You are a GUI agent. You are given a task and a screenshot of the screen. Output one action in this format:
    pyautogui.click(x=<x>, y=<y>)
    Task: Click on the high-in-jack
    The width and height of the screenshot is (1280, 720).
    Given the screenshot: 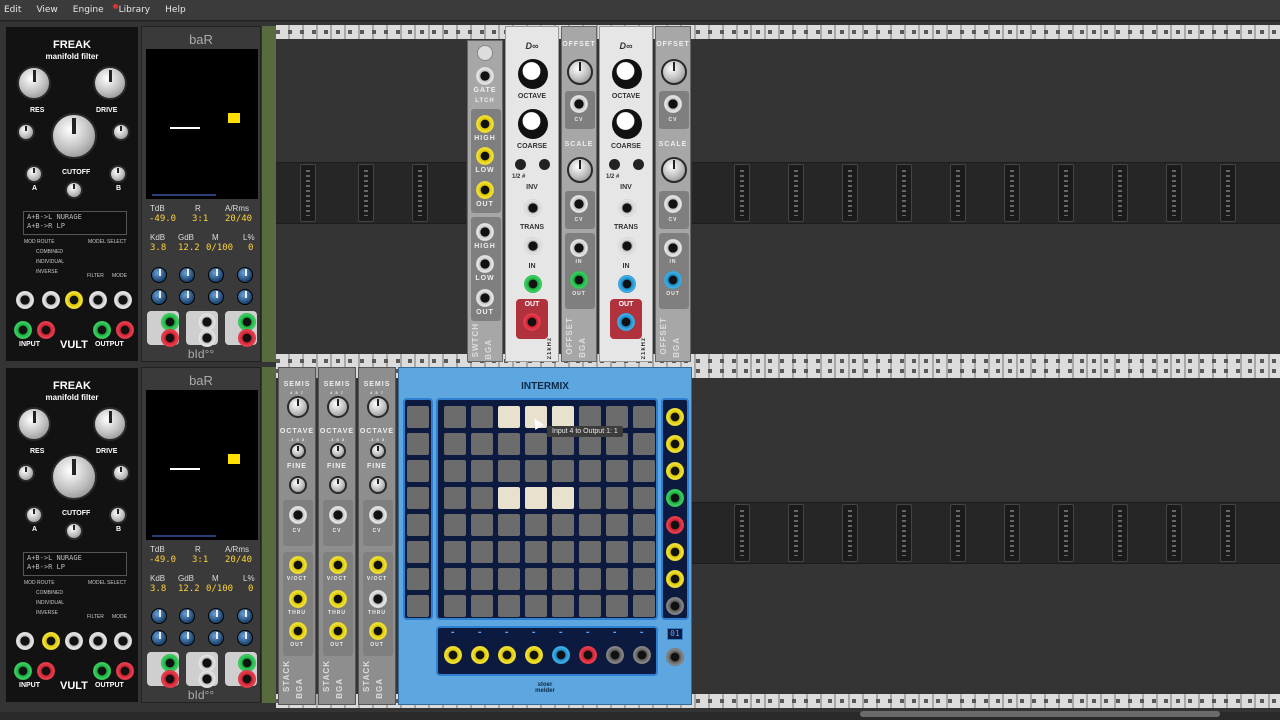 What is the action you would take?
    pyautogui.click(x=485, y=124)
    